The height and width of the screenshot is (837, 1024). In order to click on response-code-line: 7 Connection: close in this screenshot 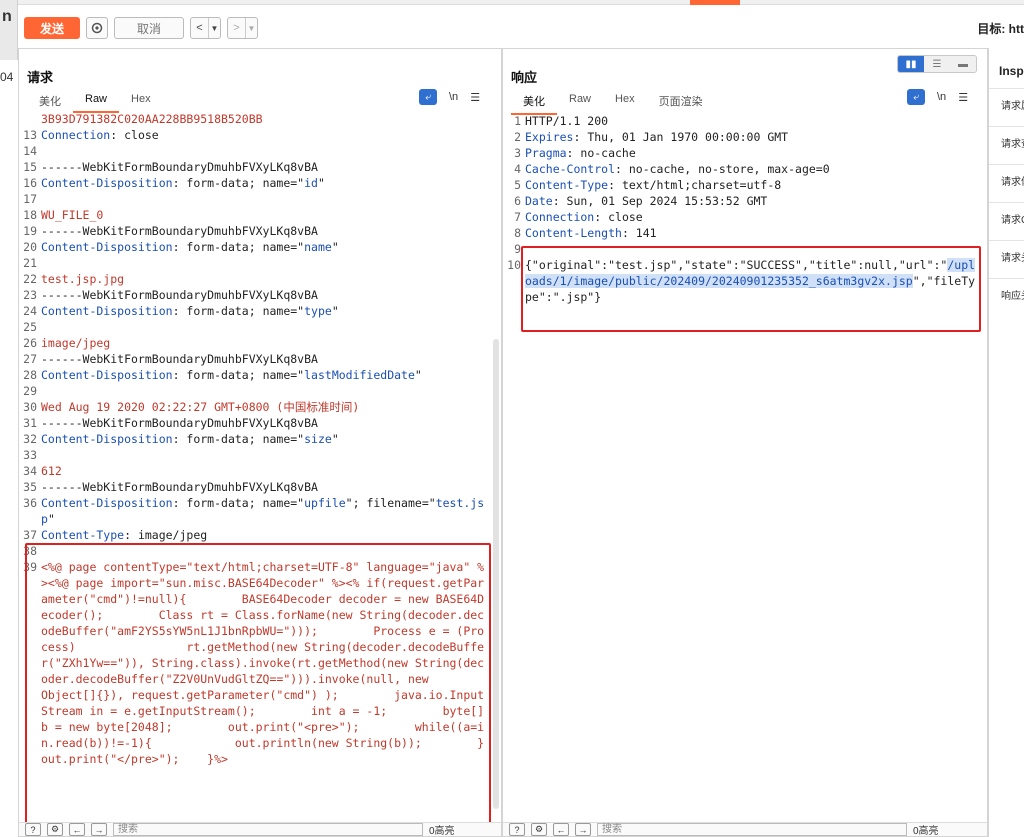, I will do `click(741, 217)`.